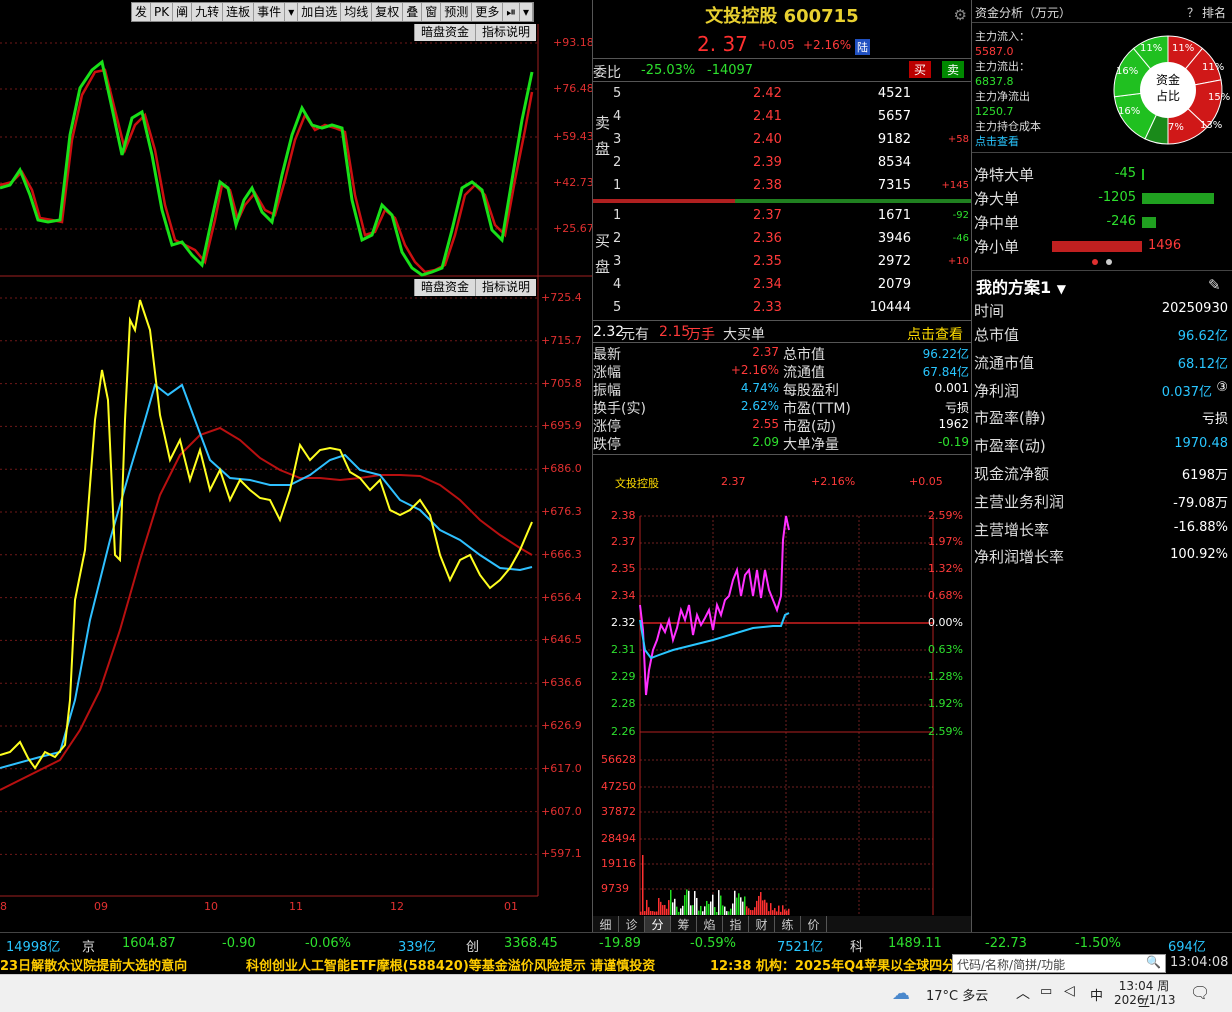 This screenshot has width=1232, height=1012. What do you see at coordinates (93, 964) in the screenshot?
I see `ticker-item-1: 23日解散众议院提前大选的意向` at bounding box center [93, 964].